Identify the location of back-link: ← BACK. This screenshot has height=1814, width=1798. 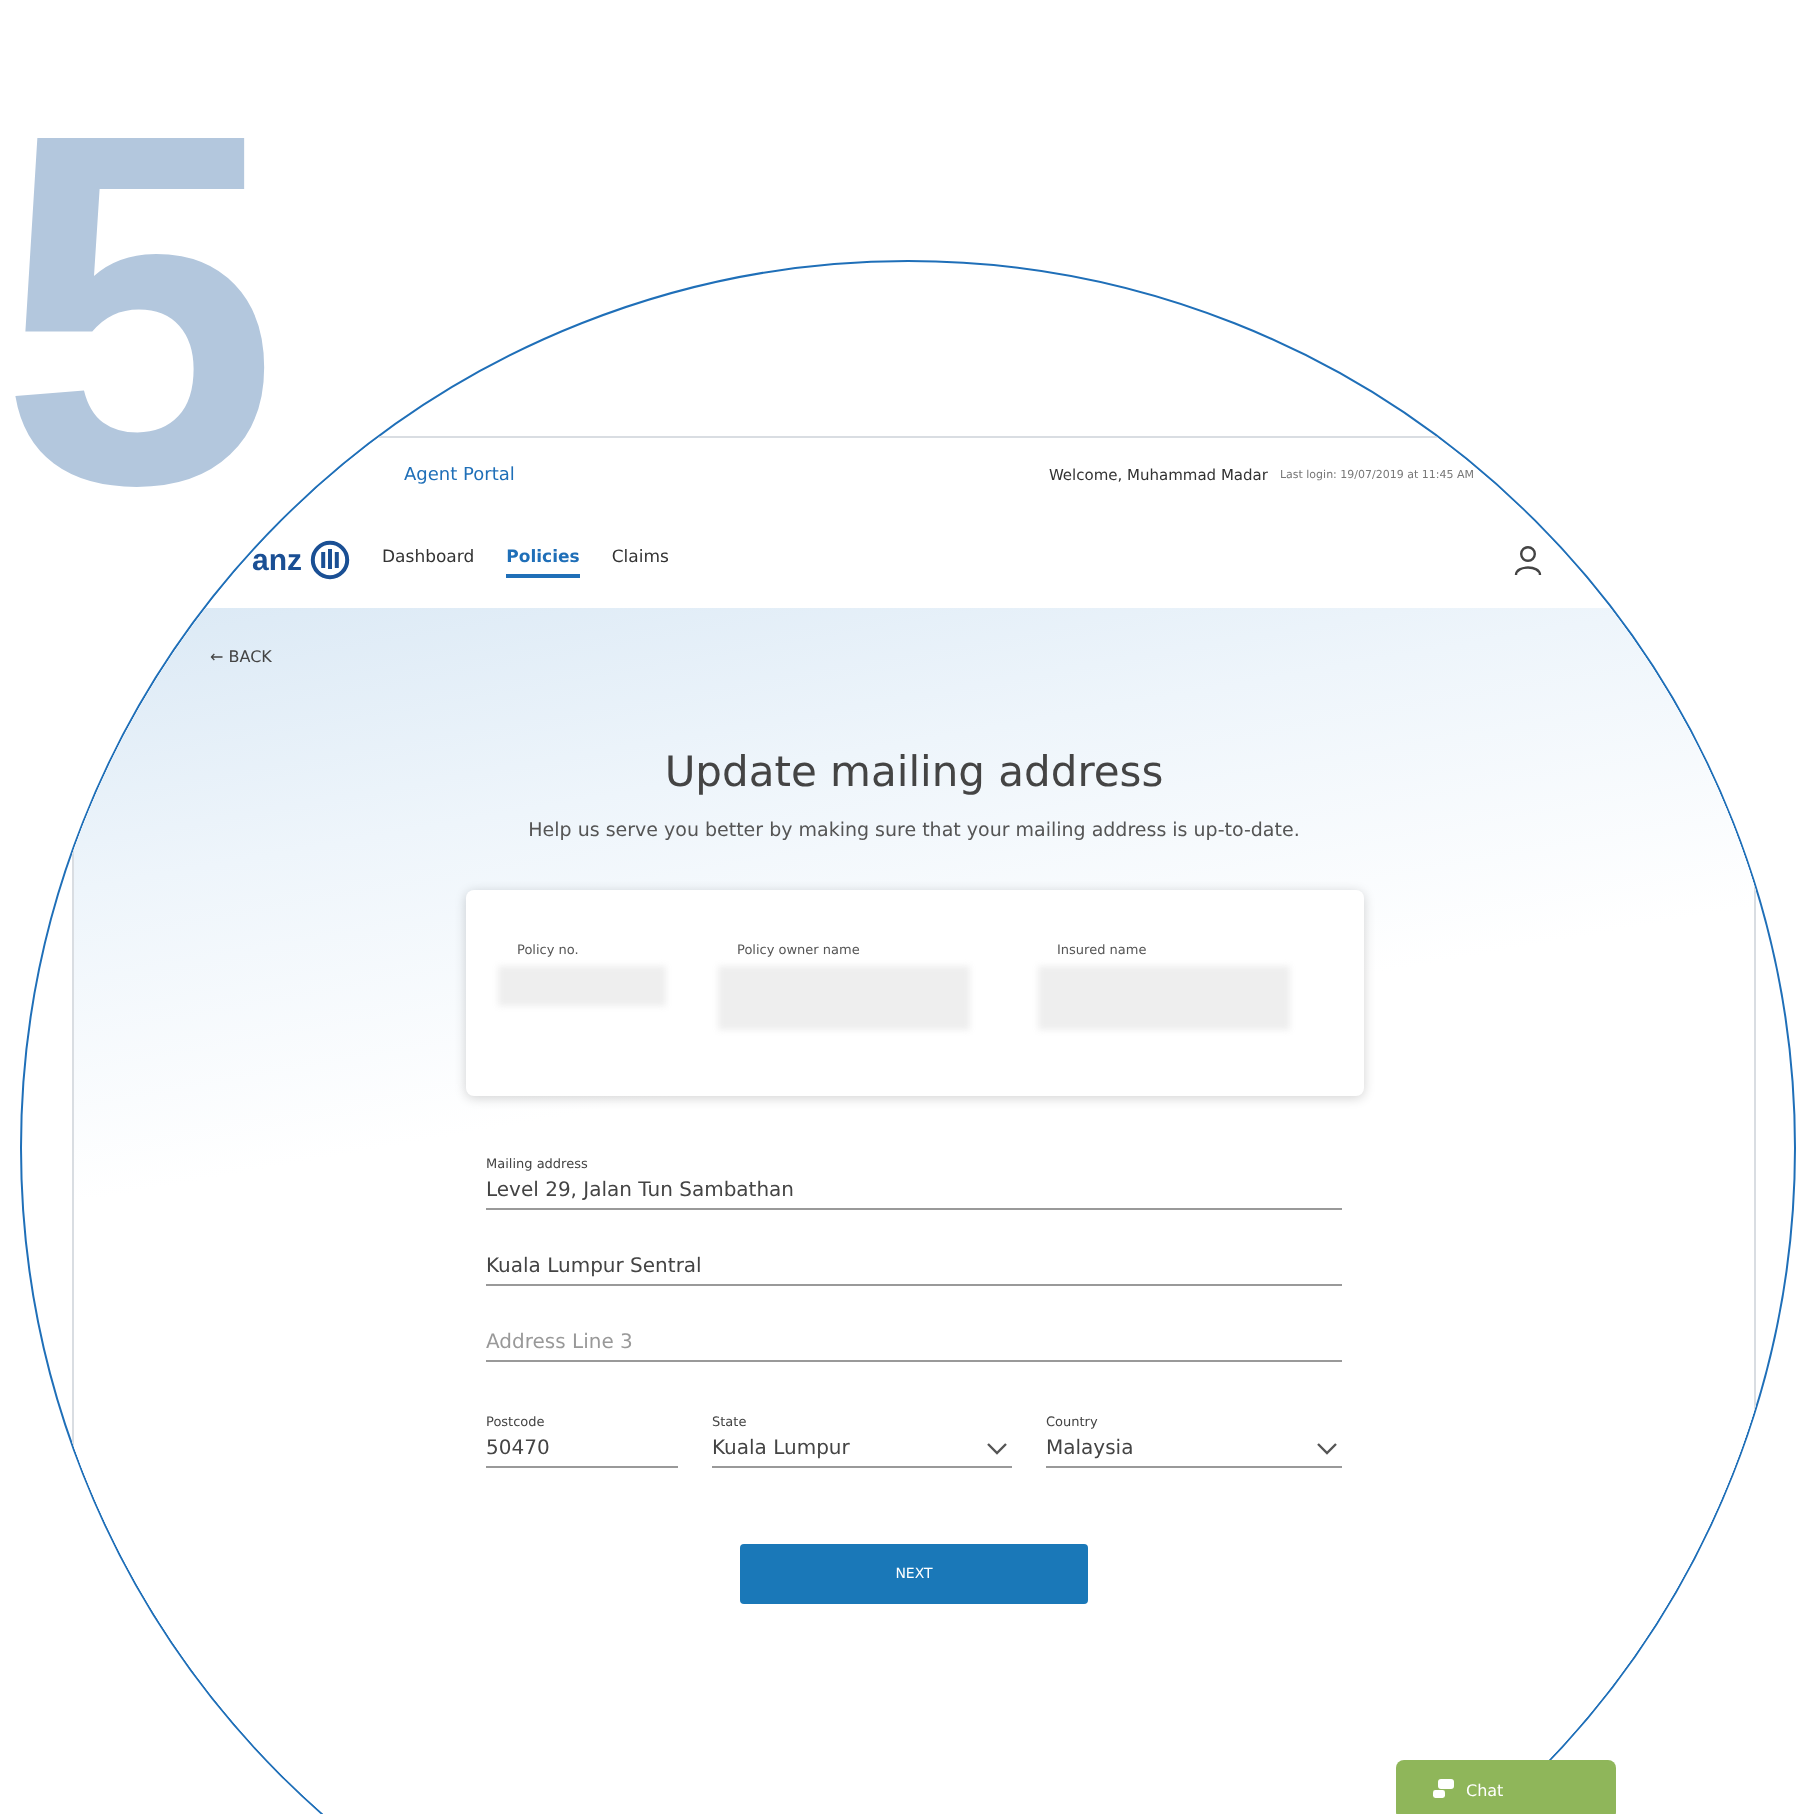
(241, 657).